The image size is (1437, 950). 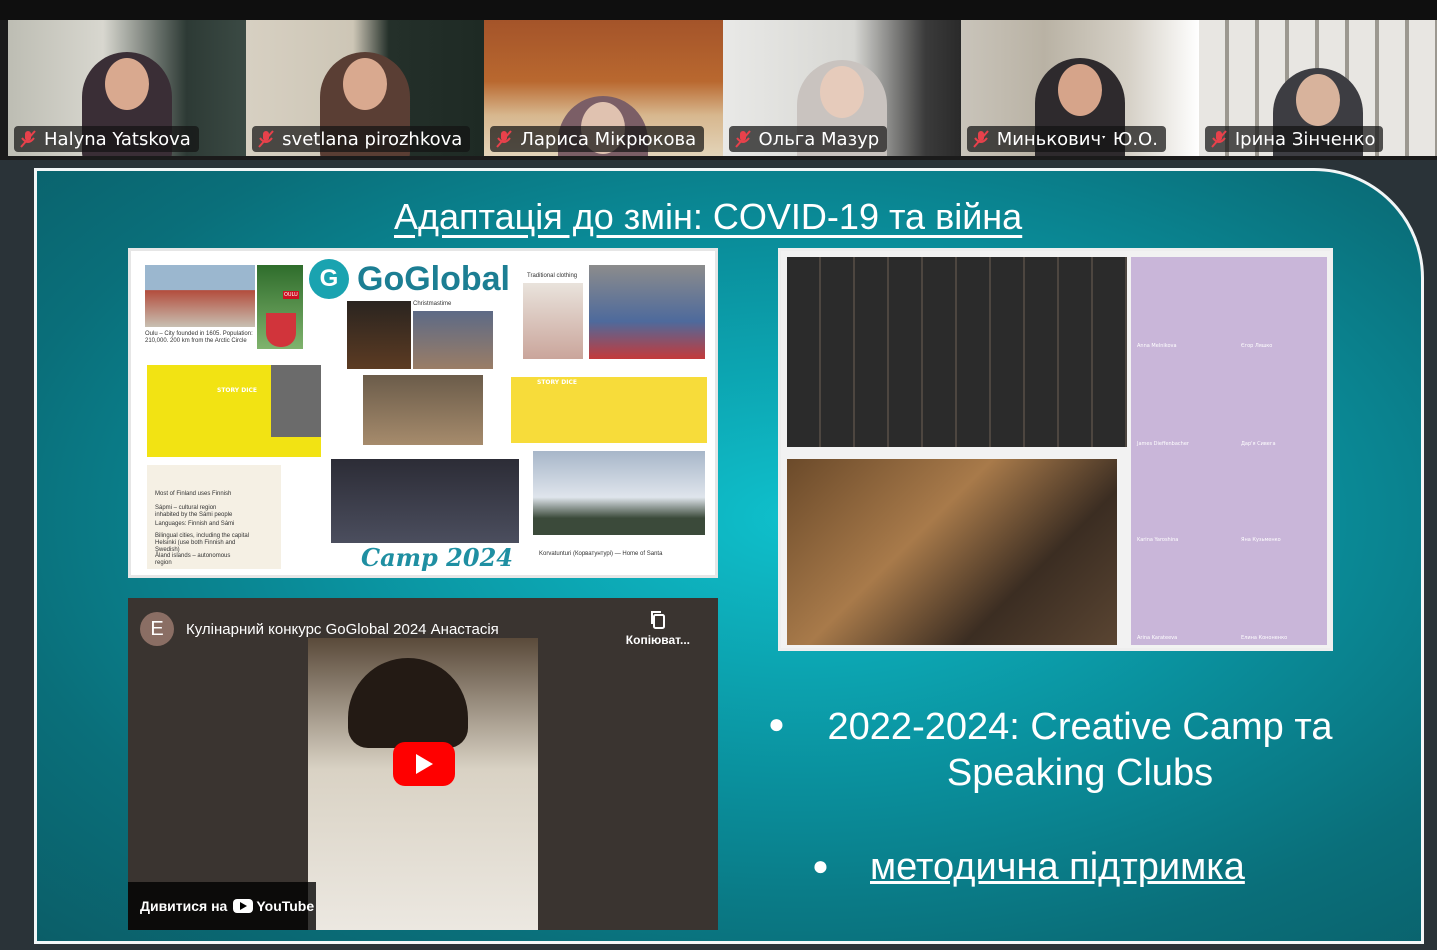 I want to click on participant-name: Ірина Зінченко, so click(x=1305, y=139).